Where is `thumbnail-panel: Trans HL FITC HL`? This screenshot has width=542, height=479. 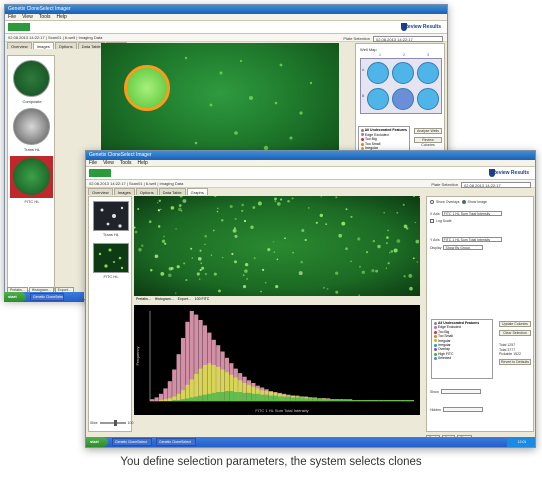 thumbnail-panel: Trans HL FITC HL is located at coordinates (110, 314).